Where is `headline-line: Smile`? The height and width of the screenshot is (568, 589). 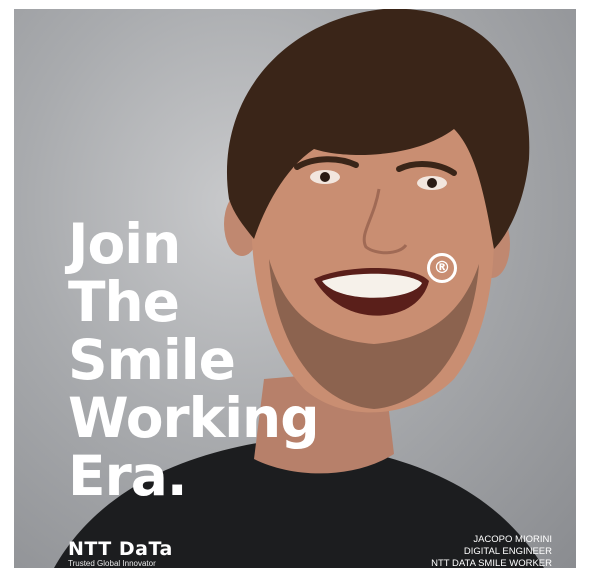
headline-line: Smile is located at coordinates (152, 360).